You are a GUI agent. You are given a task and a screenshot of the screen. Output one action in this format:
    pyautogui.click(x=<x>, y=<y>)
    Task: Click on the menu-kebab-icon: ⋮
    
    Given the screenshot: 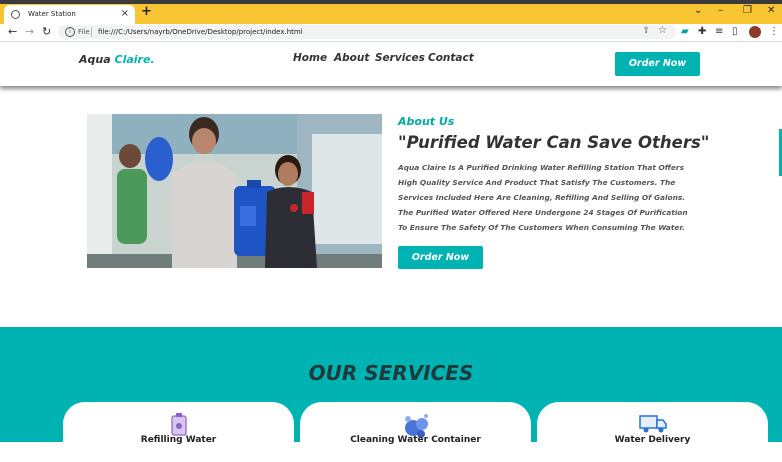 What is the action you would take?
    pyautogui.click(x=774, y=32)
    